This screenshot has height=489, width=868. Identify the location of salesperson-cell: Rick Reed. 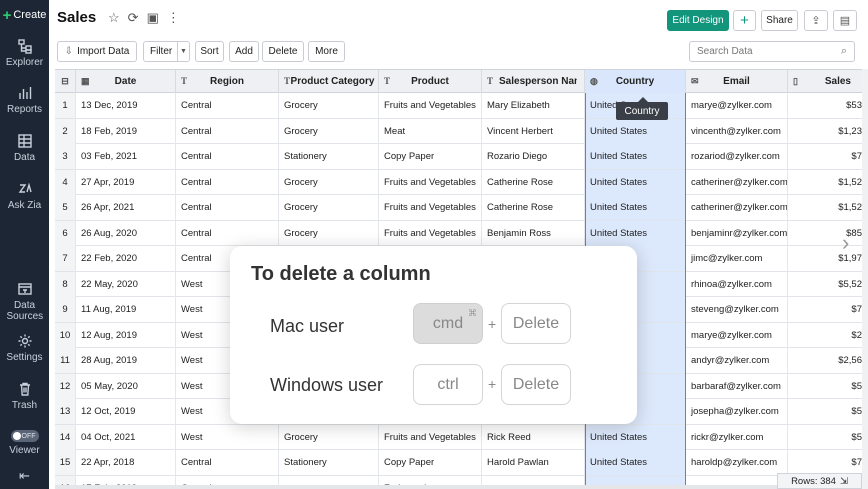
(533, 437).